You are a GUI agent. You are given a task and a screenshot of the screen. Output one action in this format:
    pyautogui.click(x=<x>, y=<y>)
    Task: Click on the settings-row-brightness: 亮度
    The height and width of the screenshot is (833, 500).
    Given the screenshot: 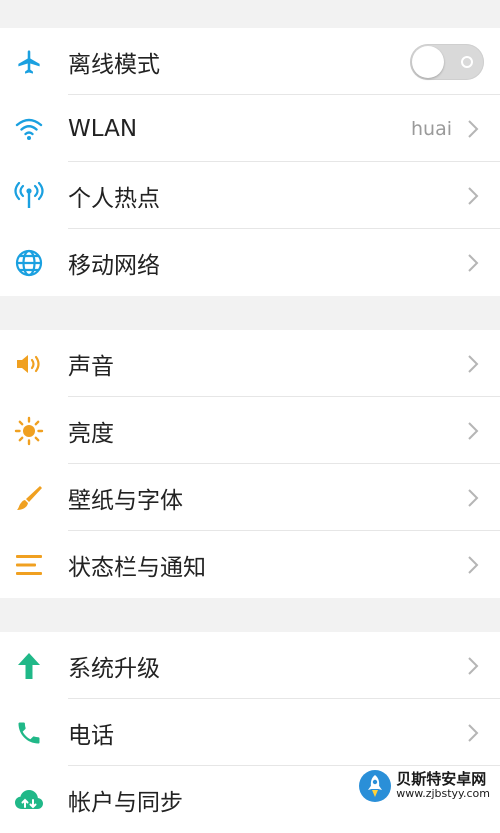 What is the action you would take?
    pyautogui.click(x=250, y=430)
    